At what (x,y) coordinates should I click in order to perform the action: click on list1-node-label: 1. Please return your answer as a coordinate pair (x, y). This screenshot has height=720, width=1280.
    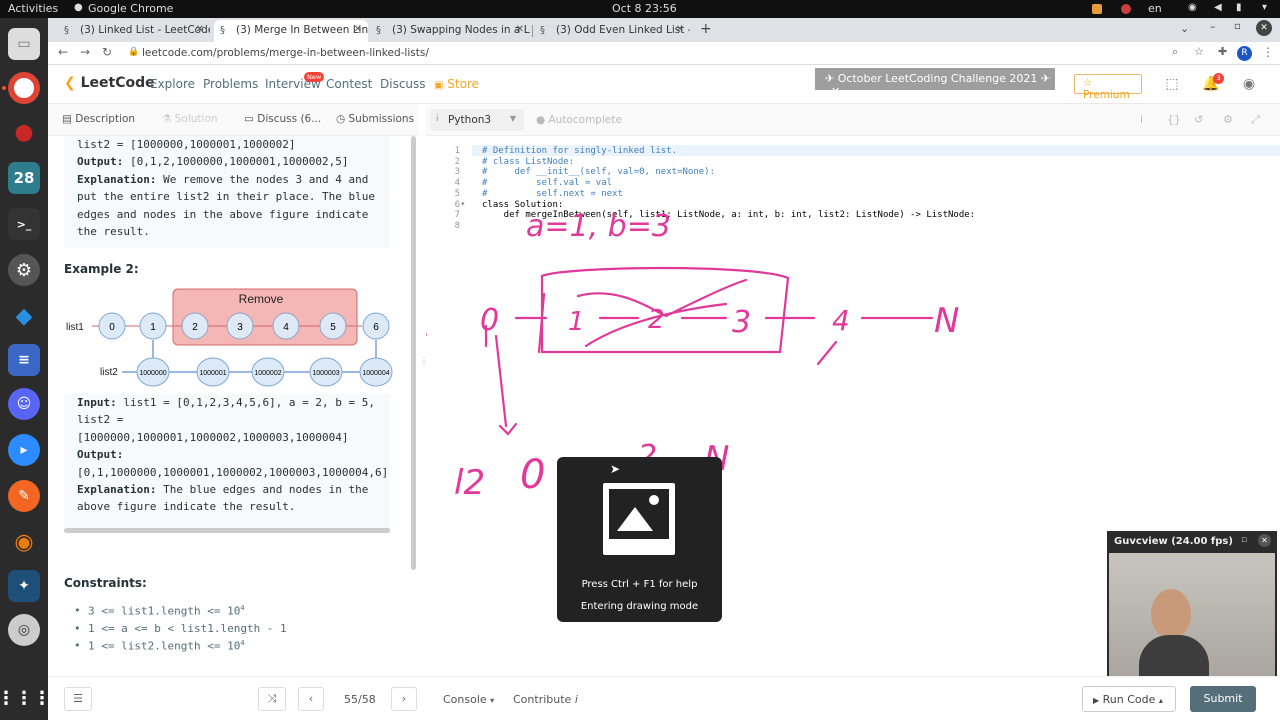
    Looking at the image, I should click on (153, 327).